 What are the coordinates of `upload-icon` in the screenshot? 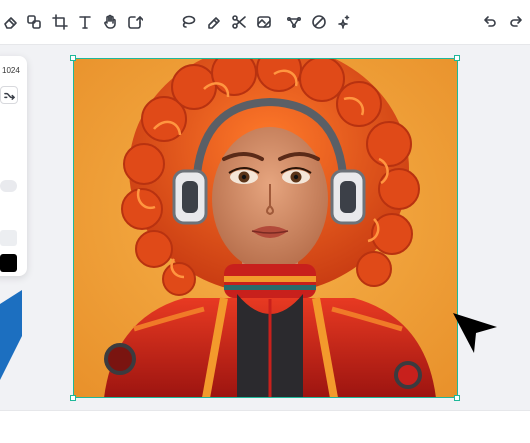 It's located at (135, 22).